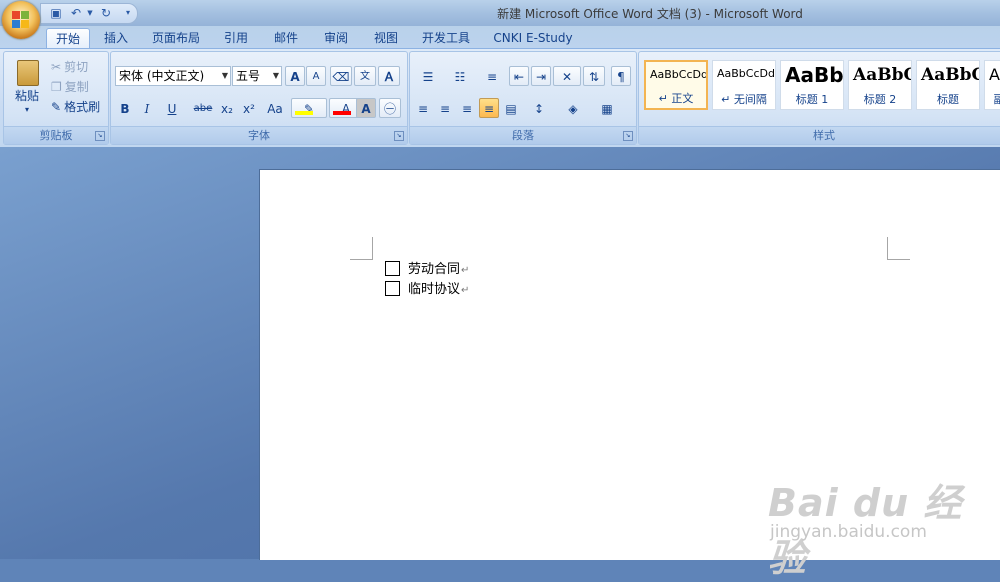 The height and width of the screenshot is (582, 1000). Describe the element at coordinates (106, 13) in the screenshot. I see `redo-icon: ↻` at that location.